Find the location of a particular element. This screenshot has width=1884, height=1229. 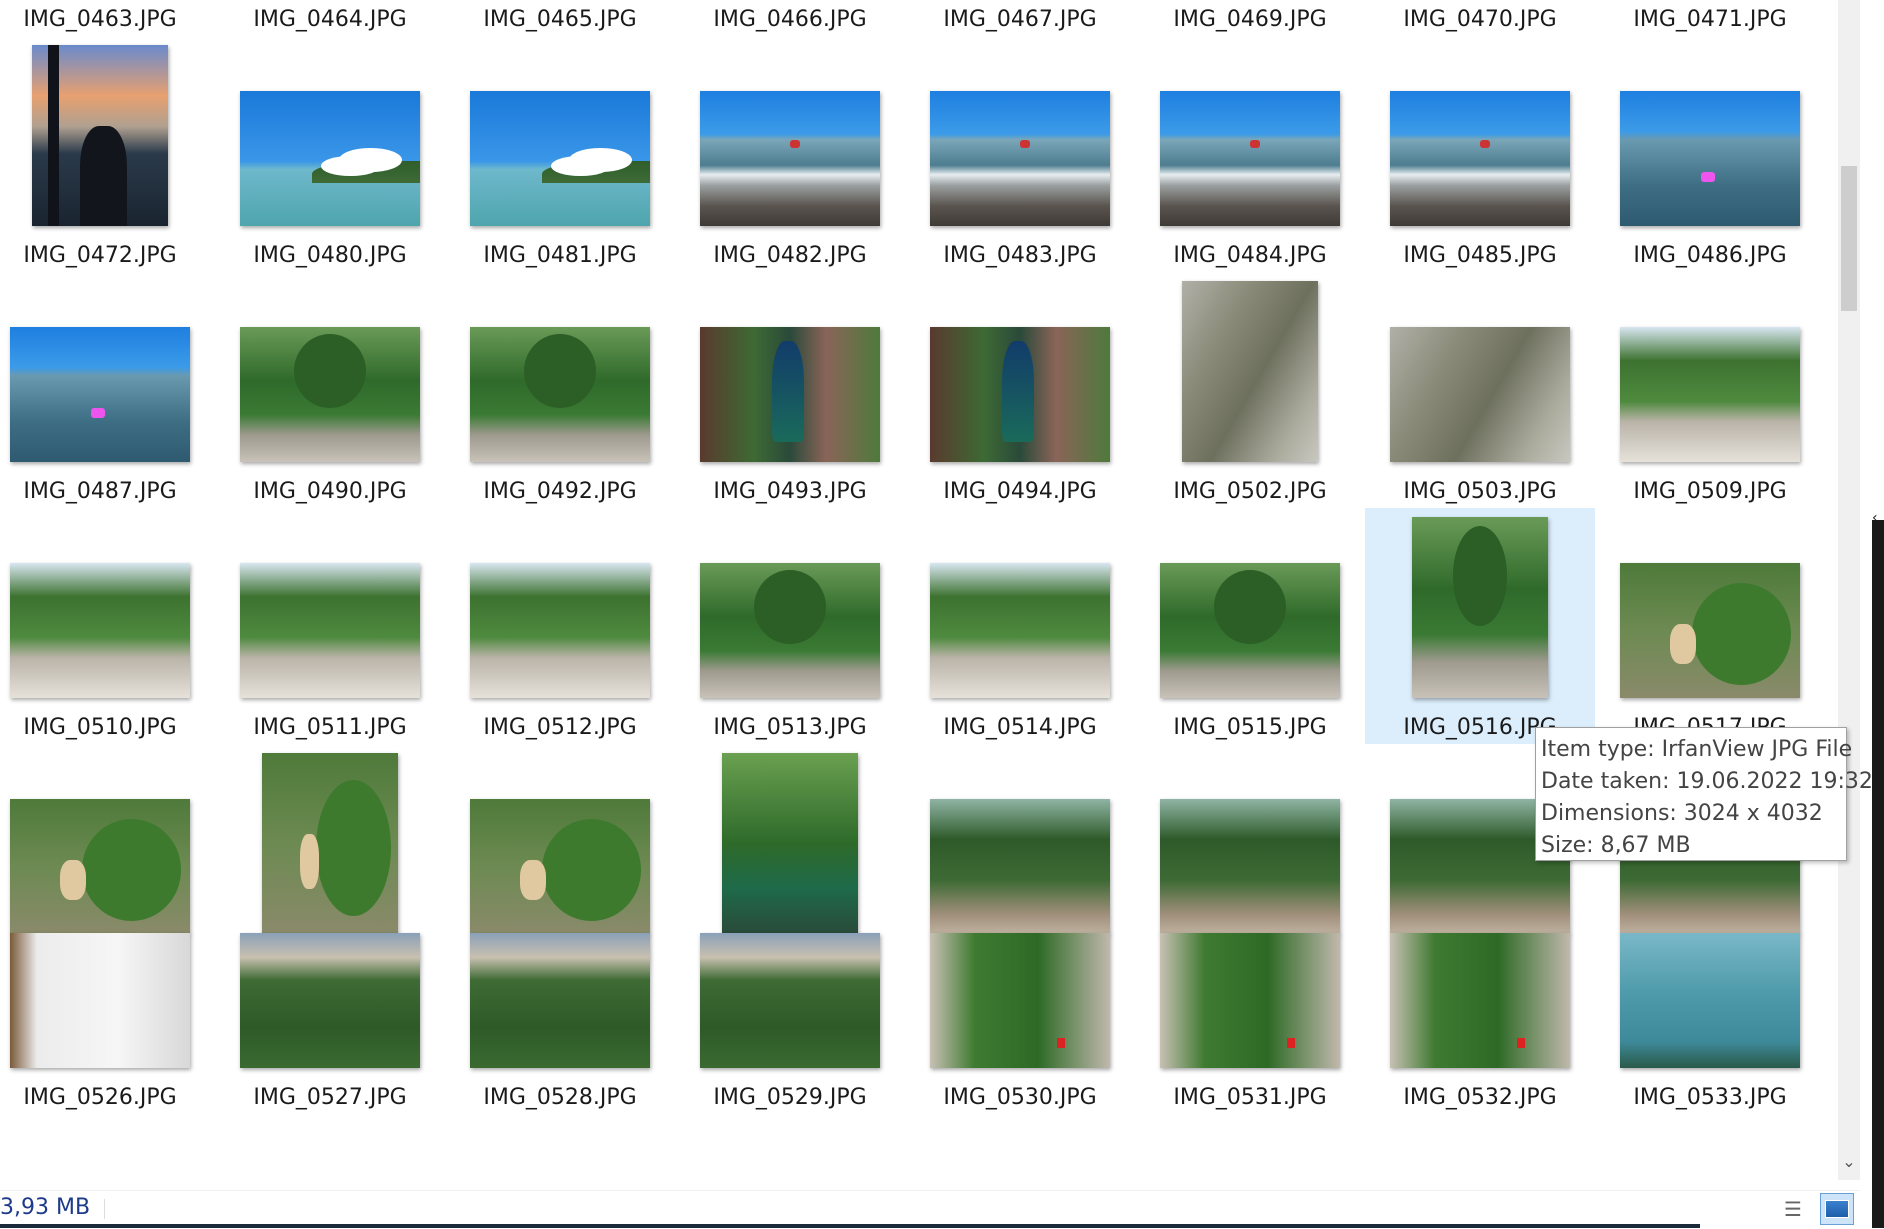

file-item: IMG_0512.JPG is located at coordinates (560, 626).